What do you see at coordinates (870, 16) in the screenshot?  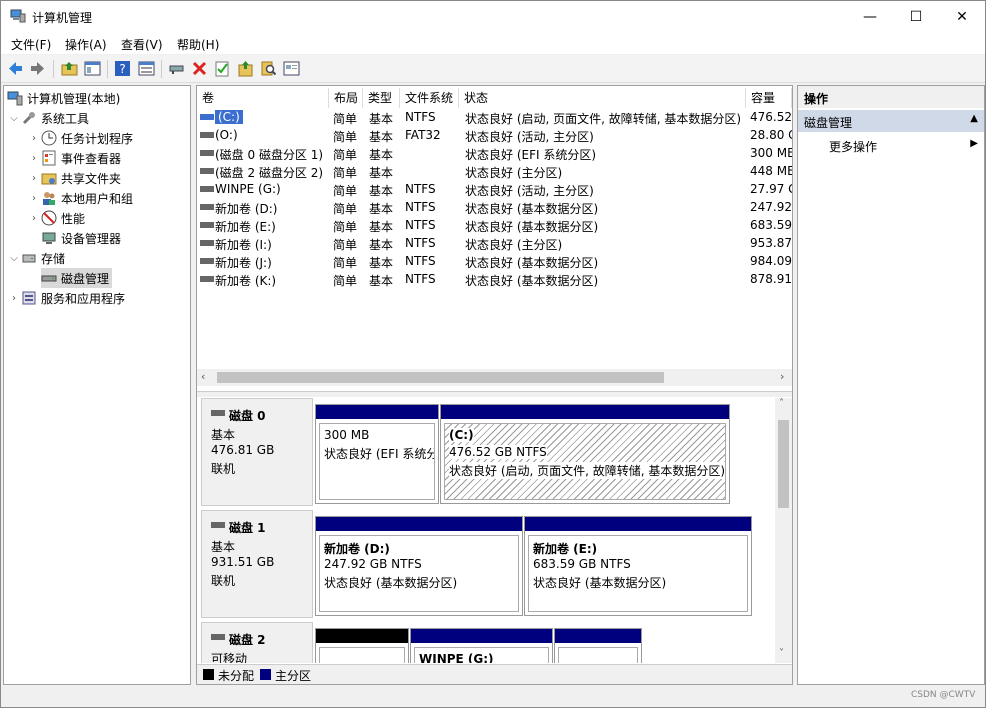 I see `minimize-button: —` at bounding box center [870, 16].